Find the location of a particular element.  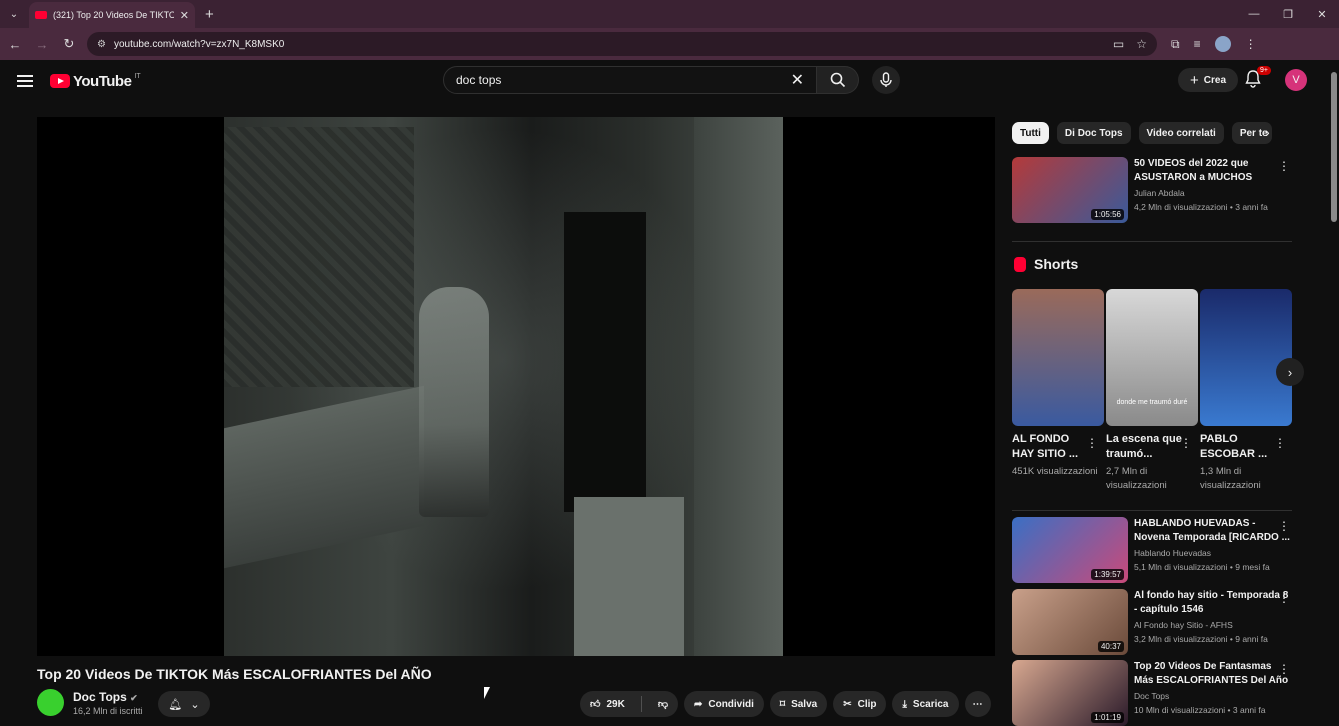

youtube-play-icon is located at coordinates (60, 81).